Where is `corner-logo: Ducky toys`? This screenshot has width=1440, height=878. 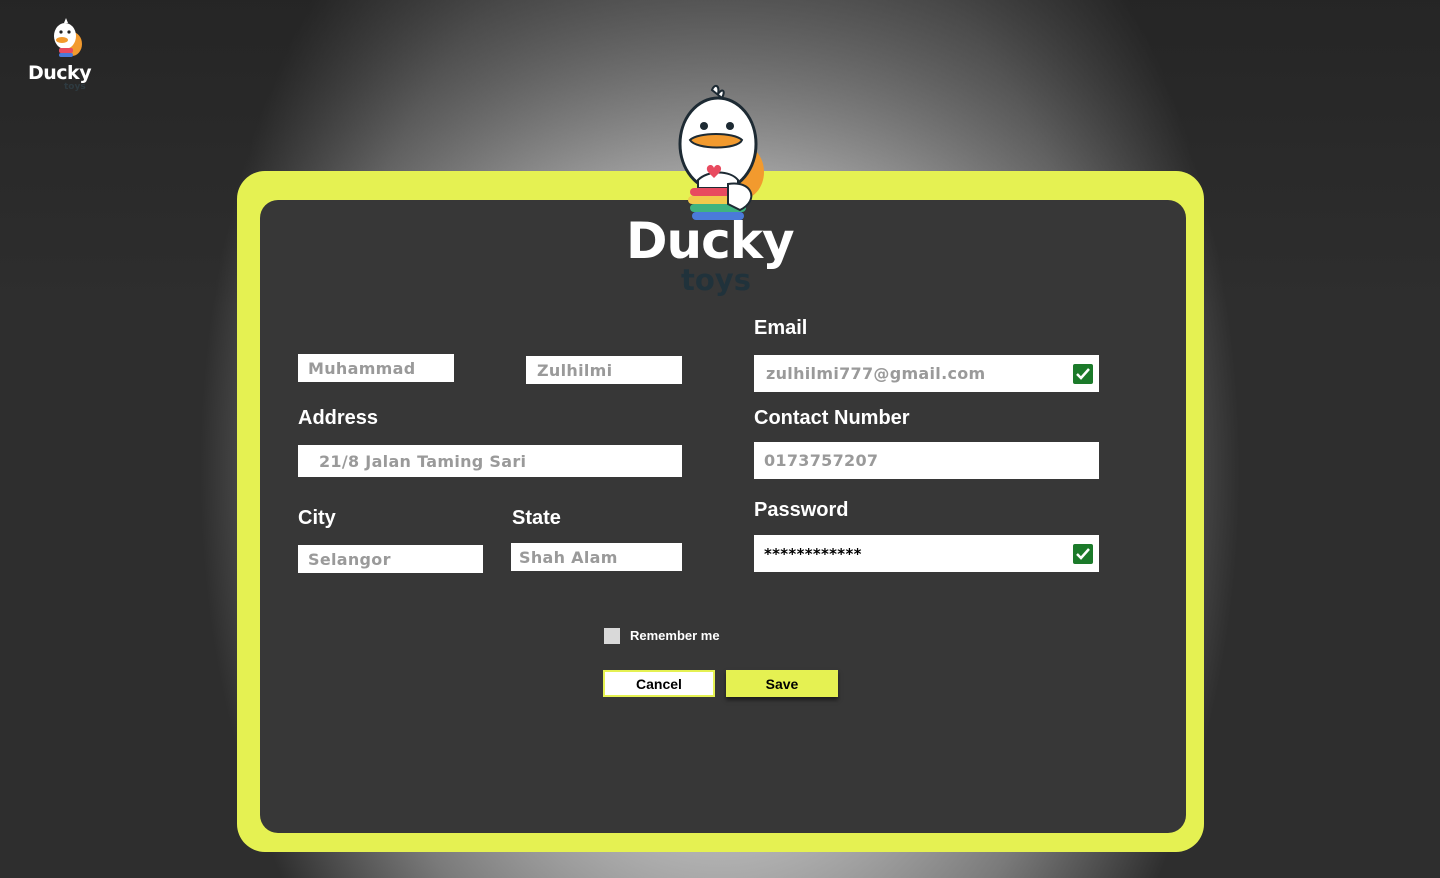
corner-logo: Ducky toys is located at coordinates (66, 55).